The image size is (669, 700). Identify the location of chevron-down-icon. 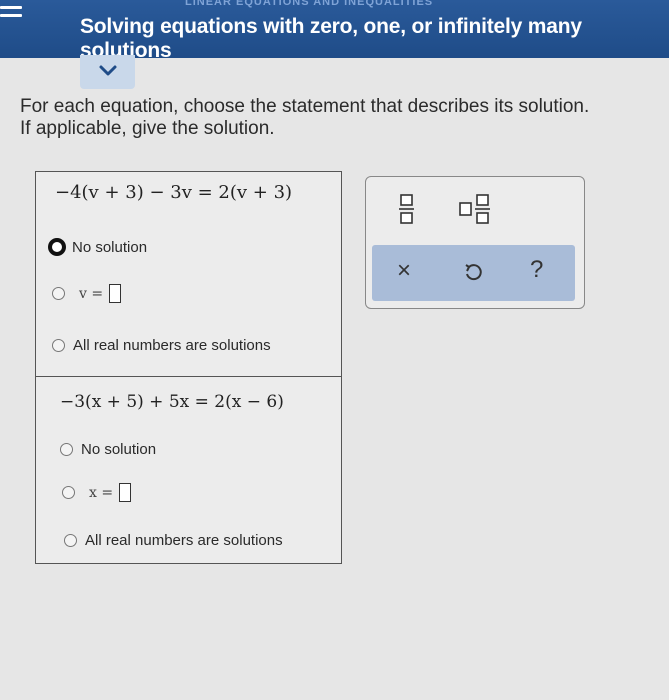
(108, 70).